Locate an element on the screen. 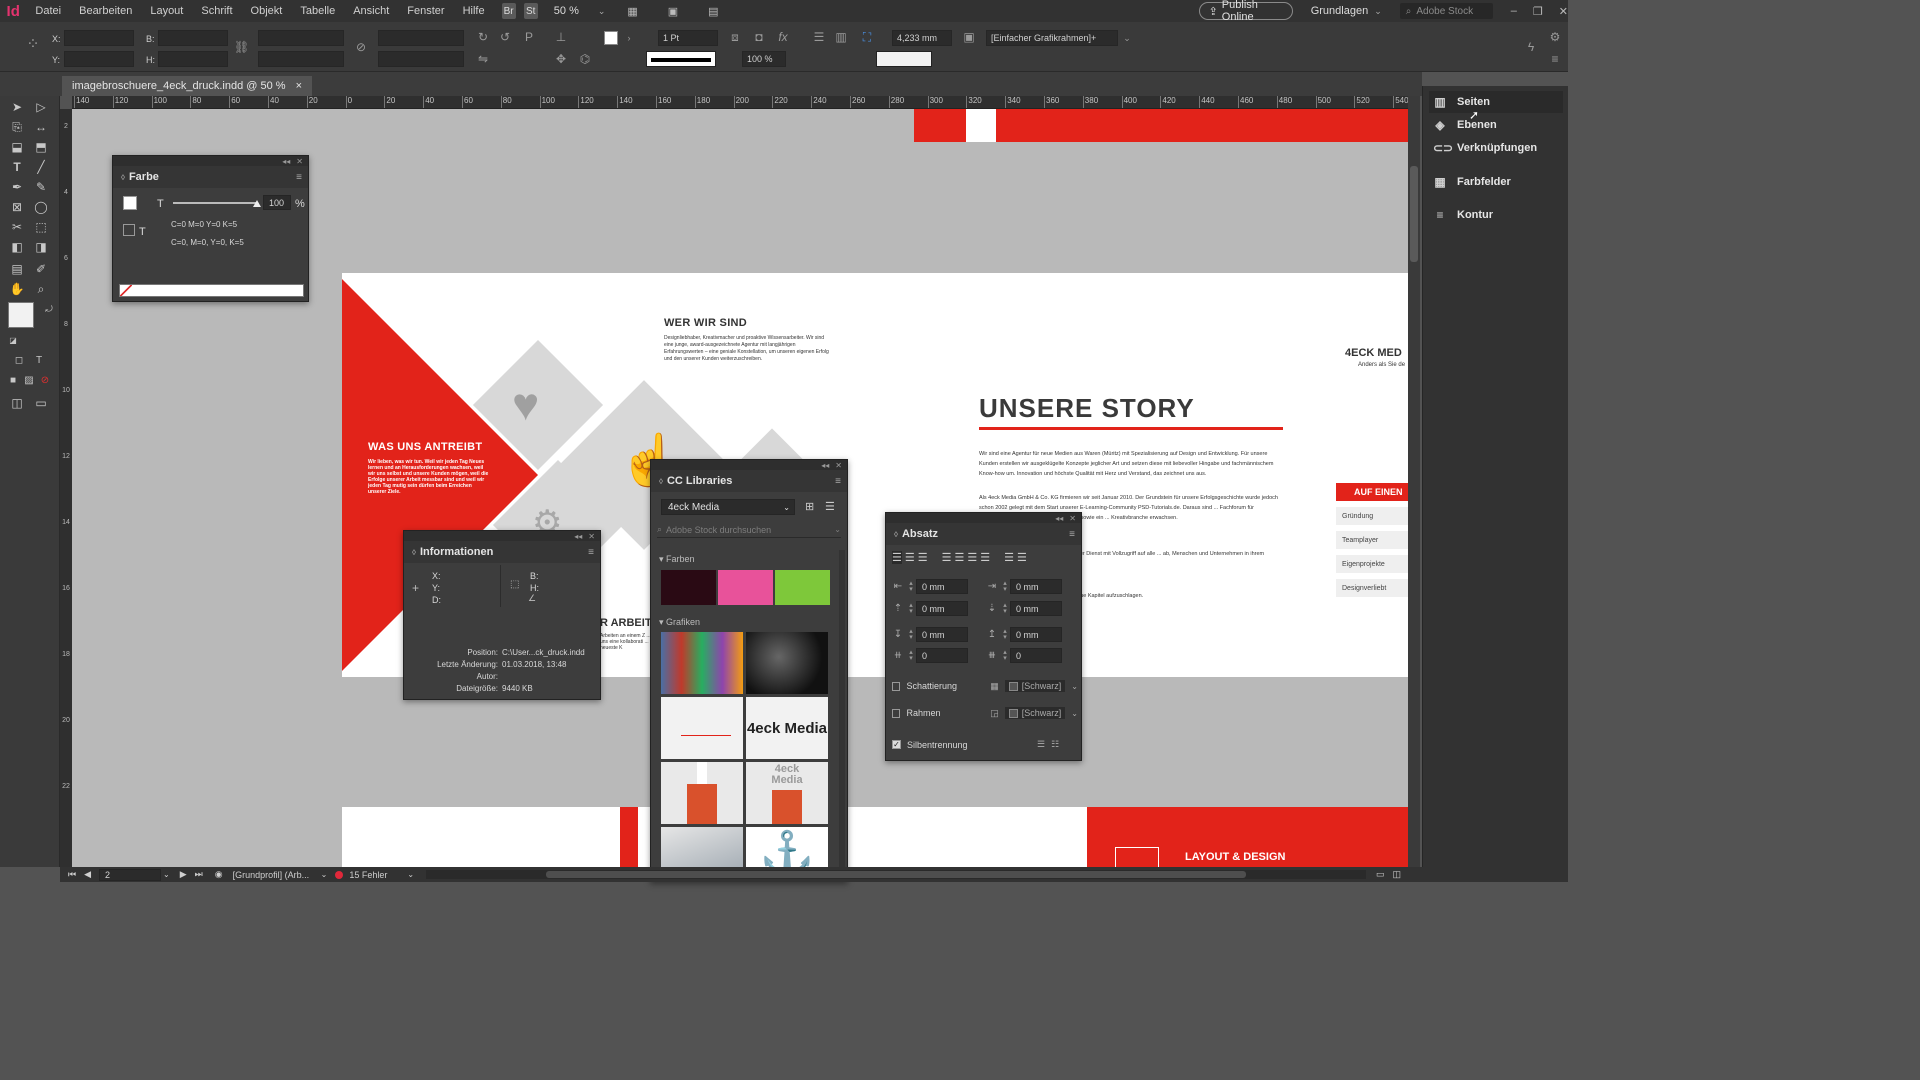 This screenshot has width=1920, height=1080. next-page-icon: ▶ is located at coordinates (183, 874).